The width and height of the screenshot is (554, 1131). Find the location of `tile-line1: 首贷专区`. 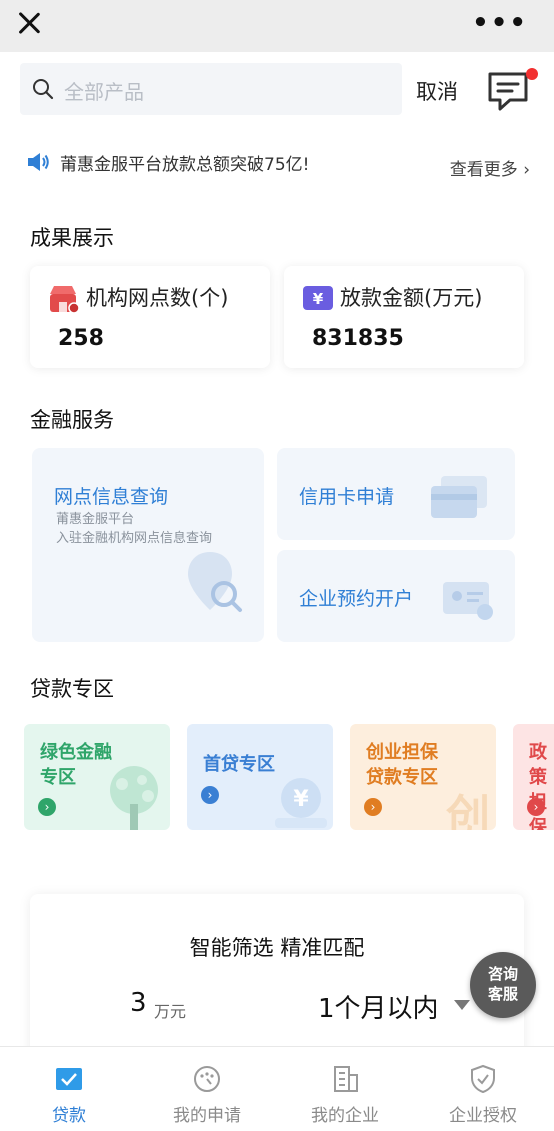

tile-line1: 首贷专区 is located at coordinates (239, 764).